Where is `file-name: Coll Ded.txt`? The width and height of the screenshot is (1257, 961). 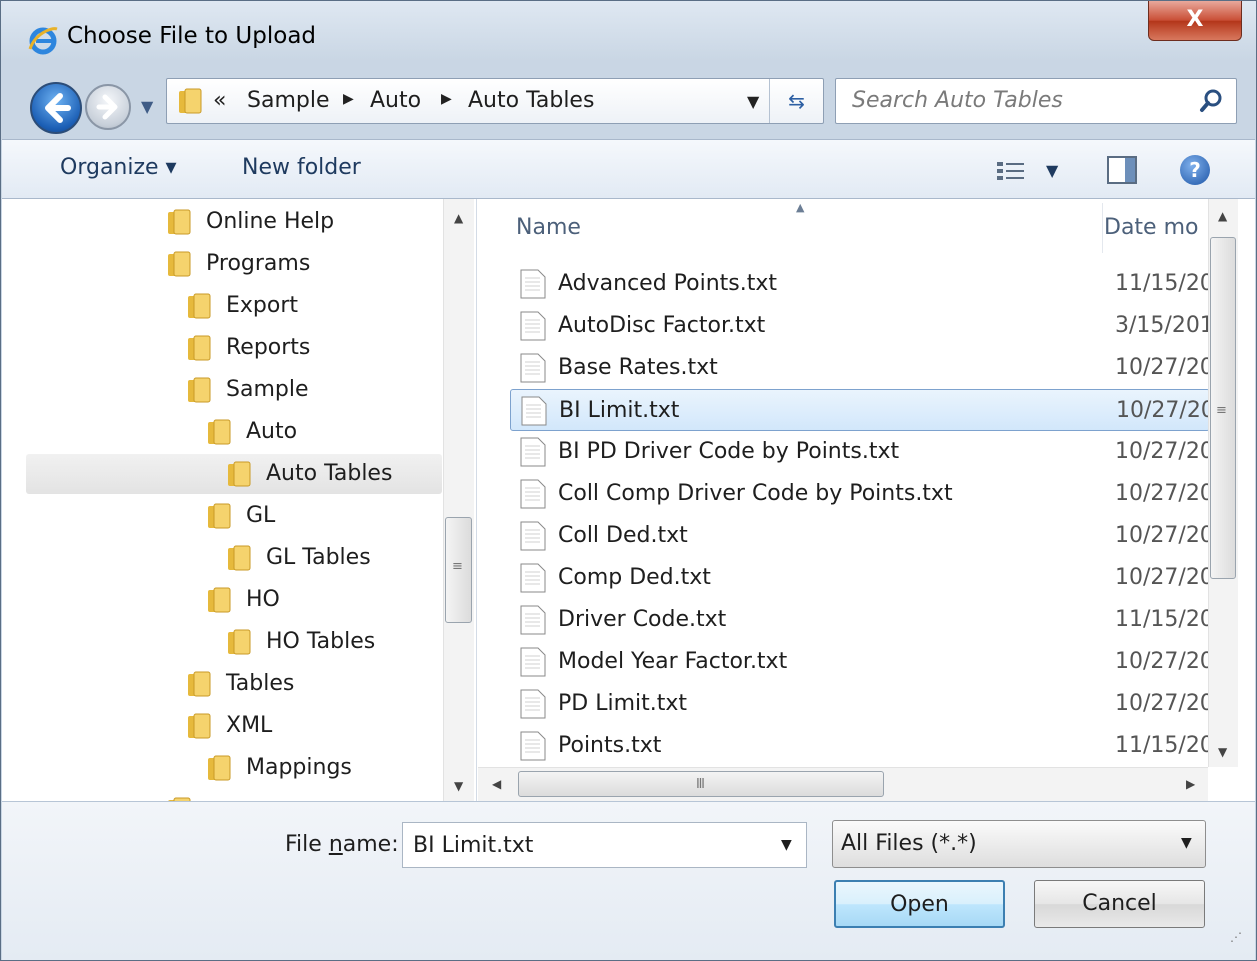 file-name: Coll Ded.txt is located at coordinates (623, 535).